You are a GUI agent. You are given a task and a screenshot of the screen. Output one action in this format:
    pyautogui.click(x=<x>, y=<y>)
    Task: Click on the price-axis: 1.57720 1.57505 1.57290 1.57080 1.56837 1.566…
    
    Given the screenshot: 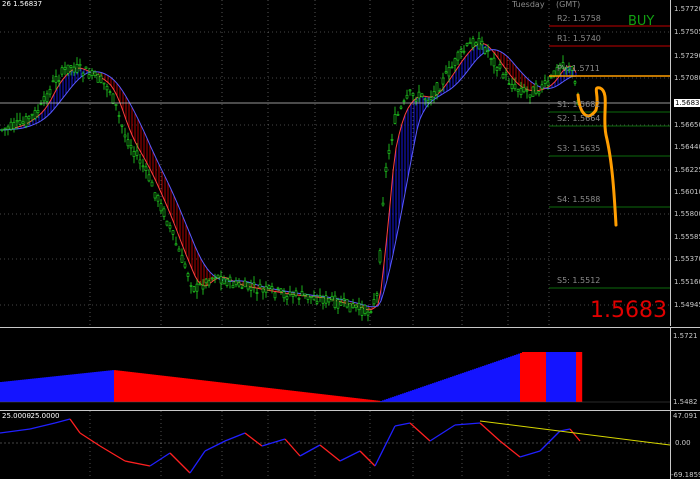 What is the action you would take?
    pyautogui.click(x=685, y=163)
    